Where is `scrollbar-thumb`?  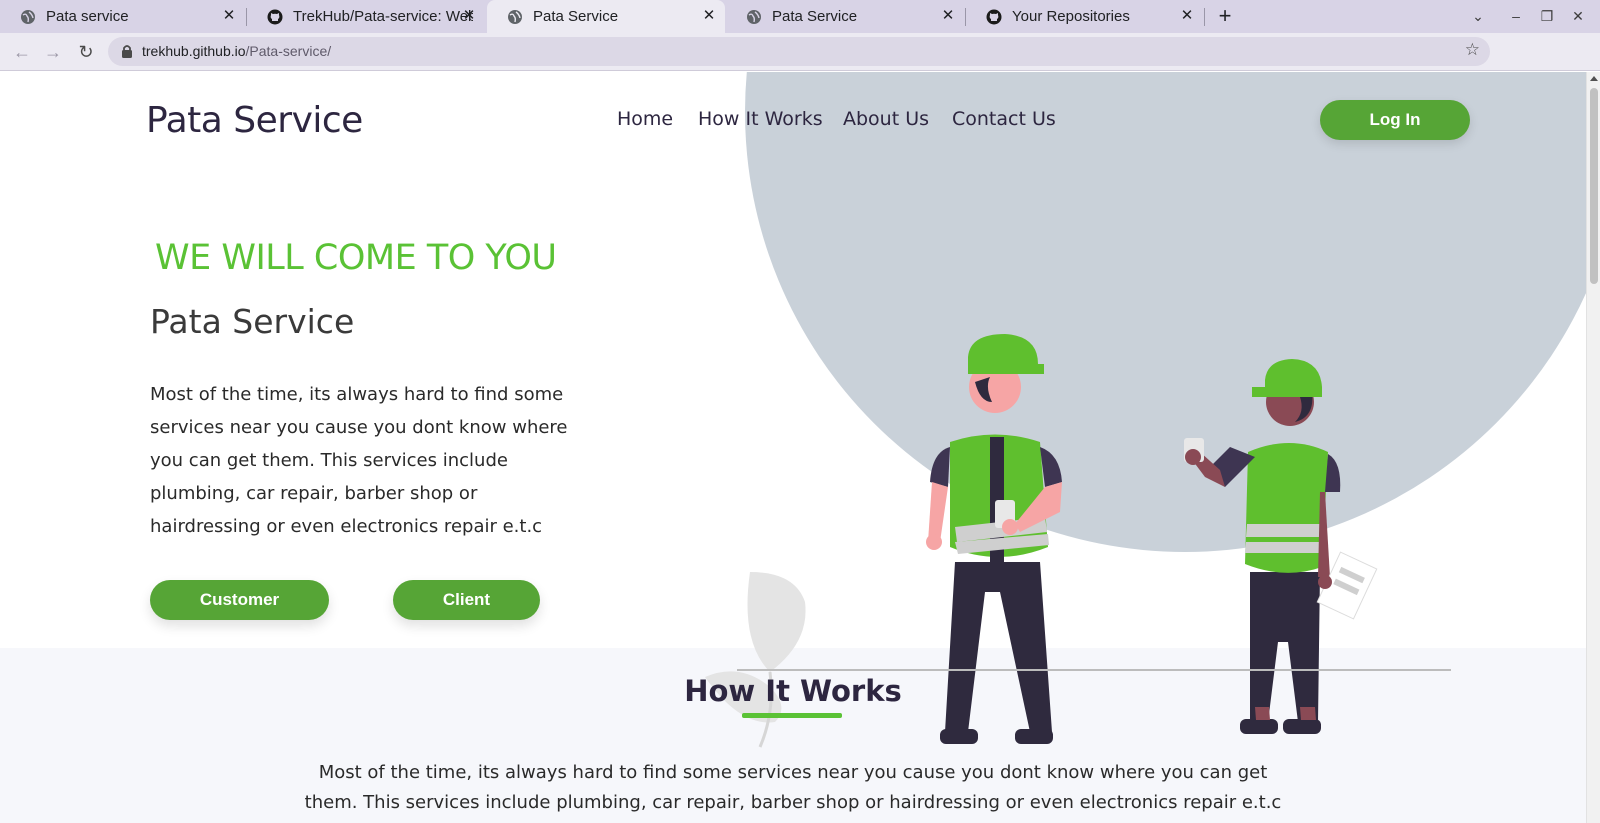 scrollbar-thumb is located at coordinates (1594, 186).